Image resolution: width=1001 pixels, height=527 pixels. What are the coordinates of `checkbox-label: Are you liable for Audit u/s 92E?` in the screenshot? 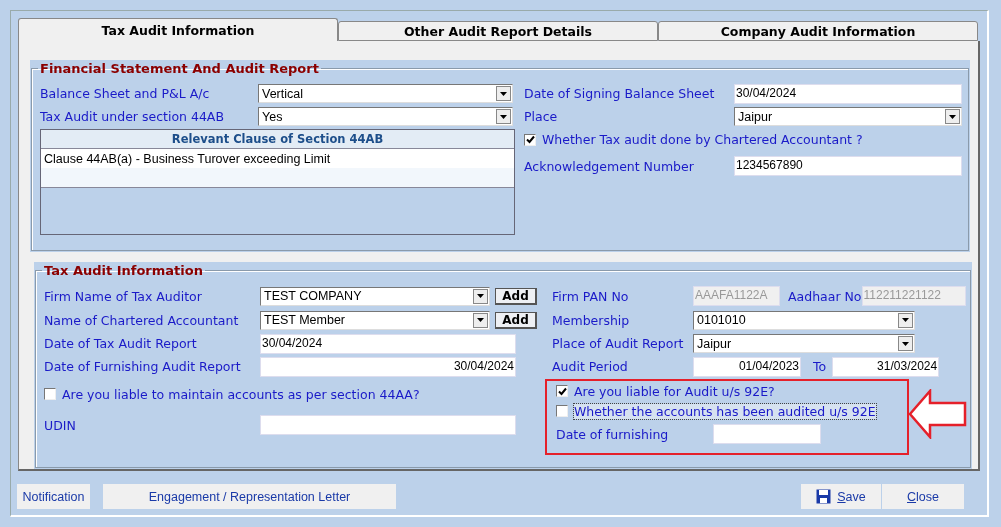 It's located at (674, 391).